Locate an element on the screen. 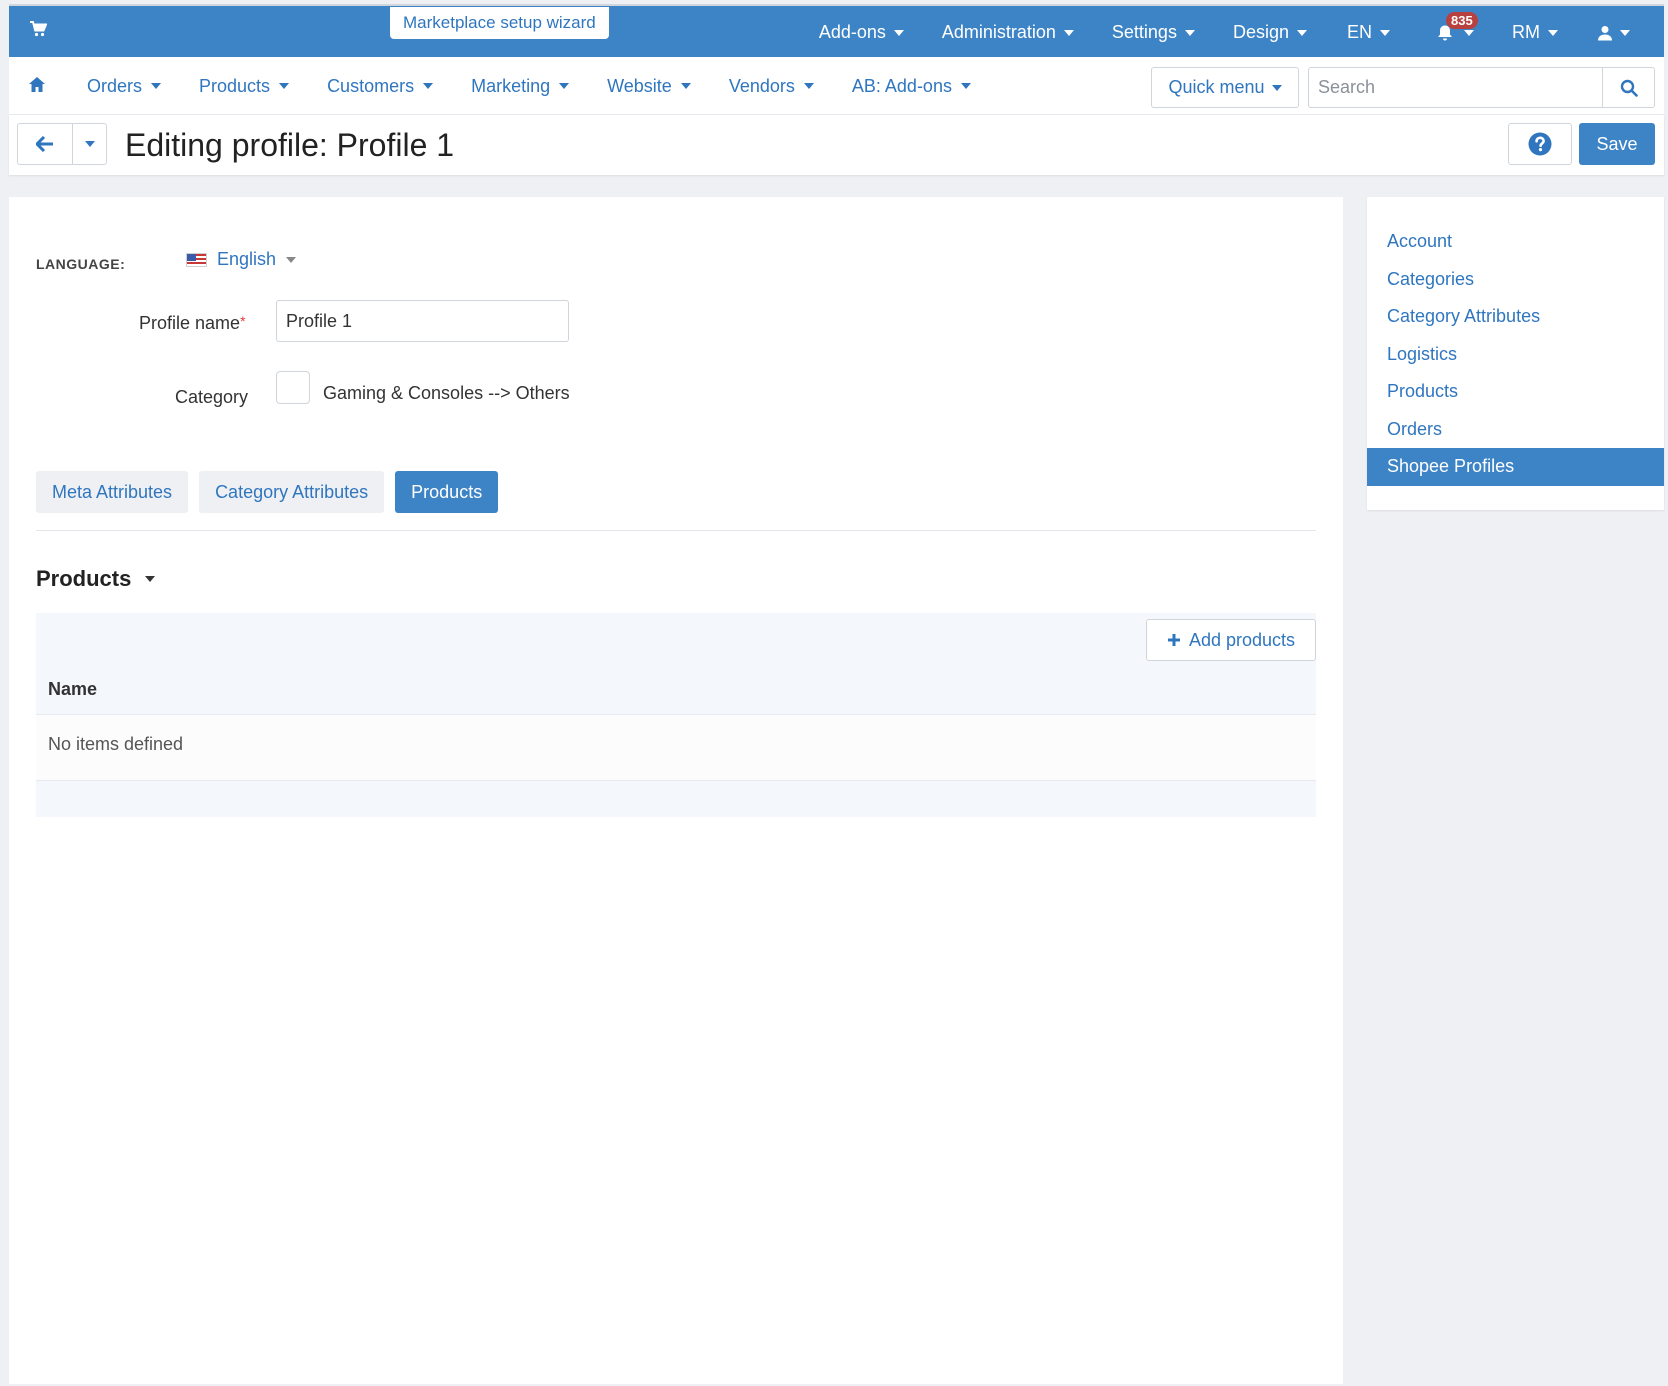 The width and height of the screenshot is (1668, 1386). top-menu-administration: Administration is located at coordinates (1008, 32).